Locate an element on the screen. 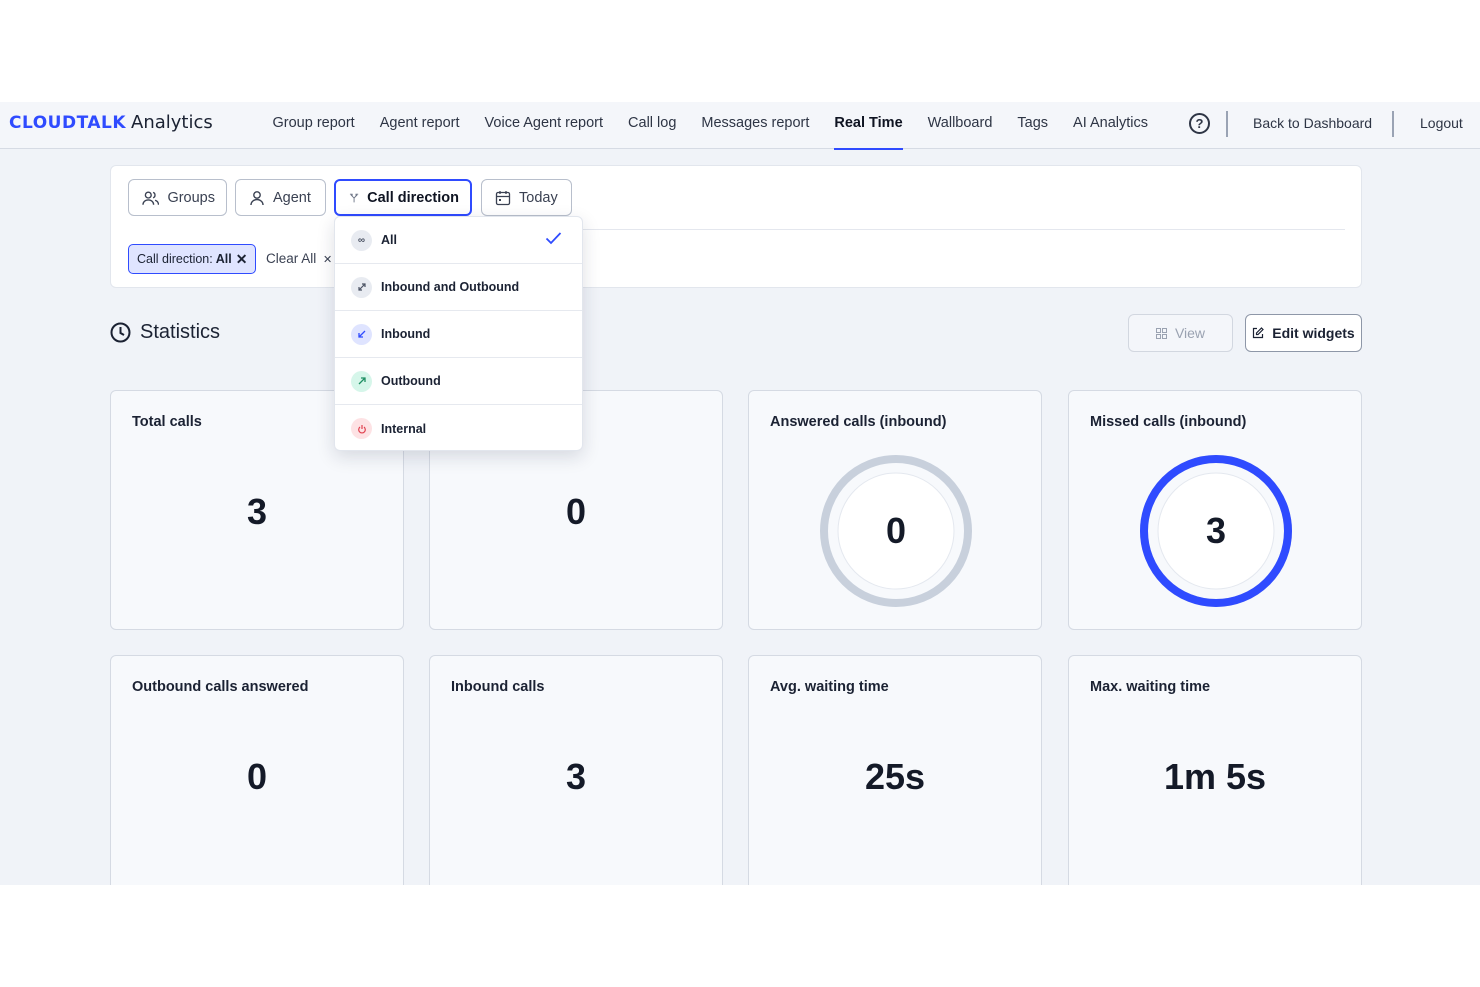 The image size is (1480, 987). nav-call-log: Call log is located at coordinates (652, 125).